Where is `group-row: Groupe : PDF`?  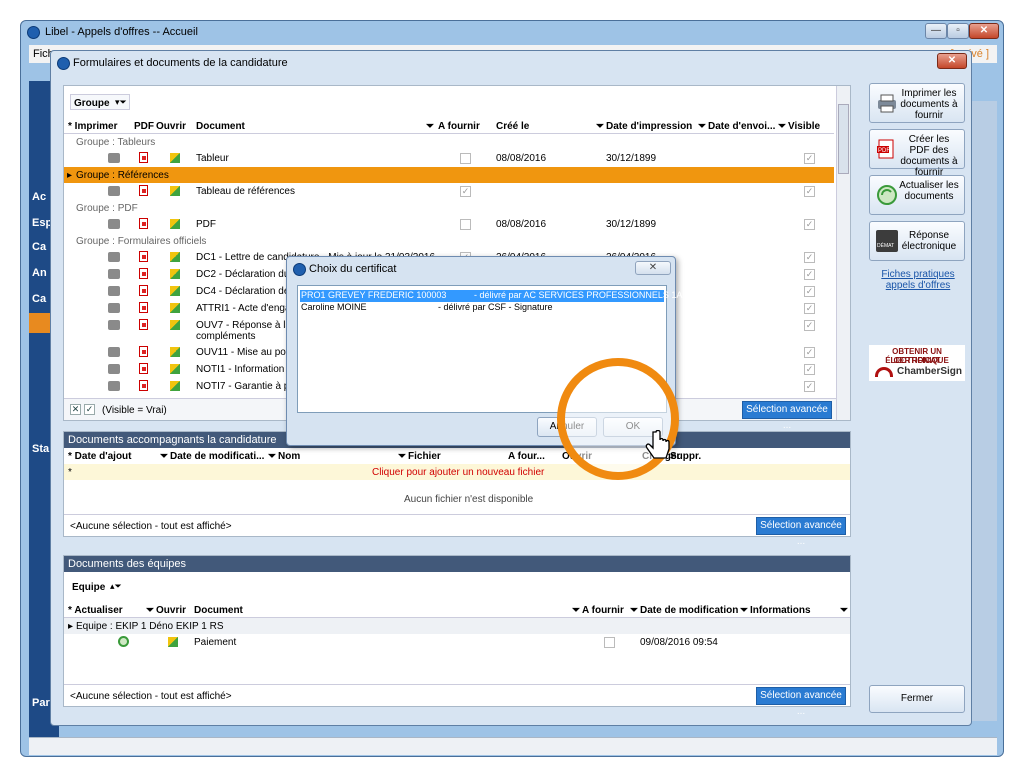
group-row: Groupe : PDF is located at coordinates (449, 208).